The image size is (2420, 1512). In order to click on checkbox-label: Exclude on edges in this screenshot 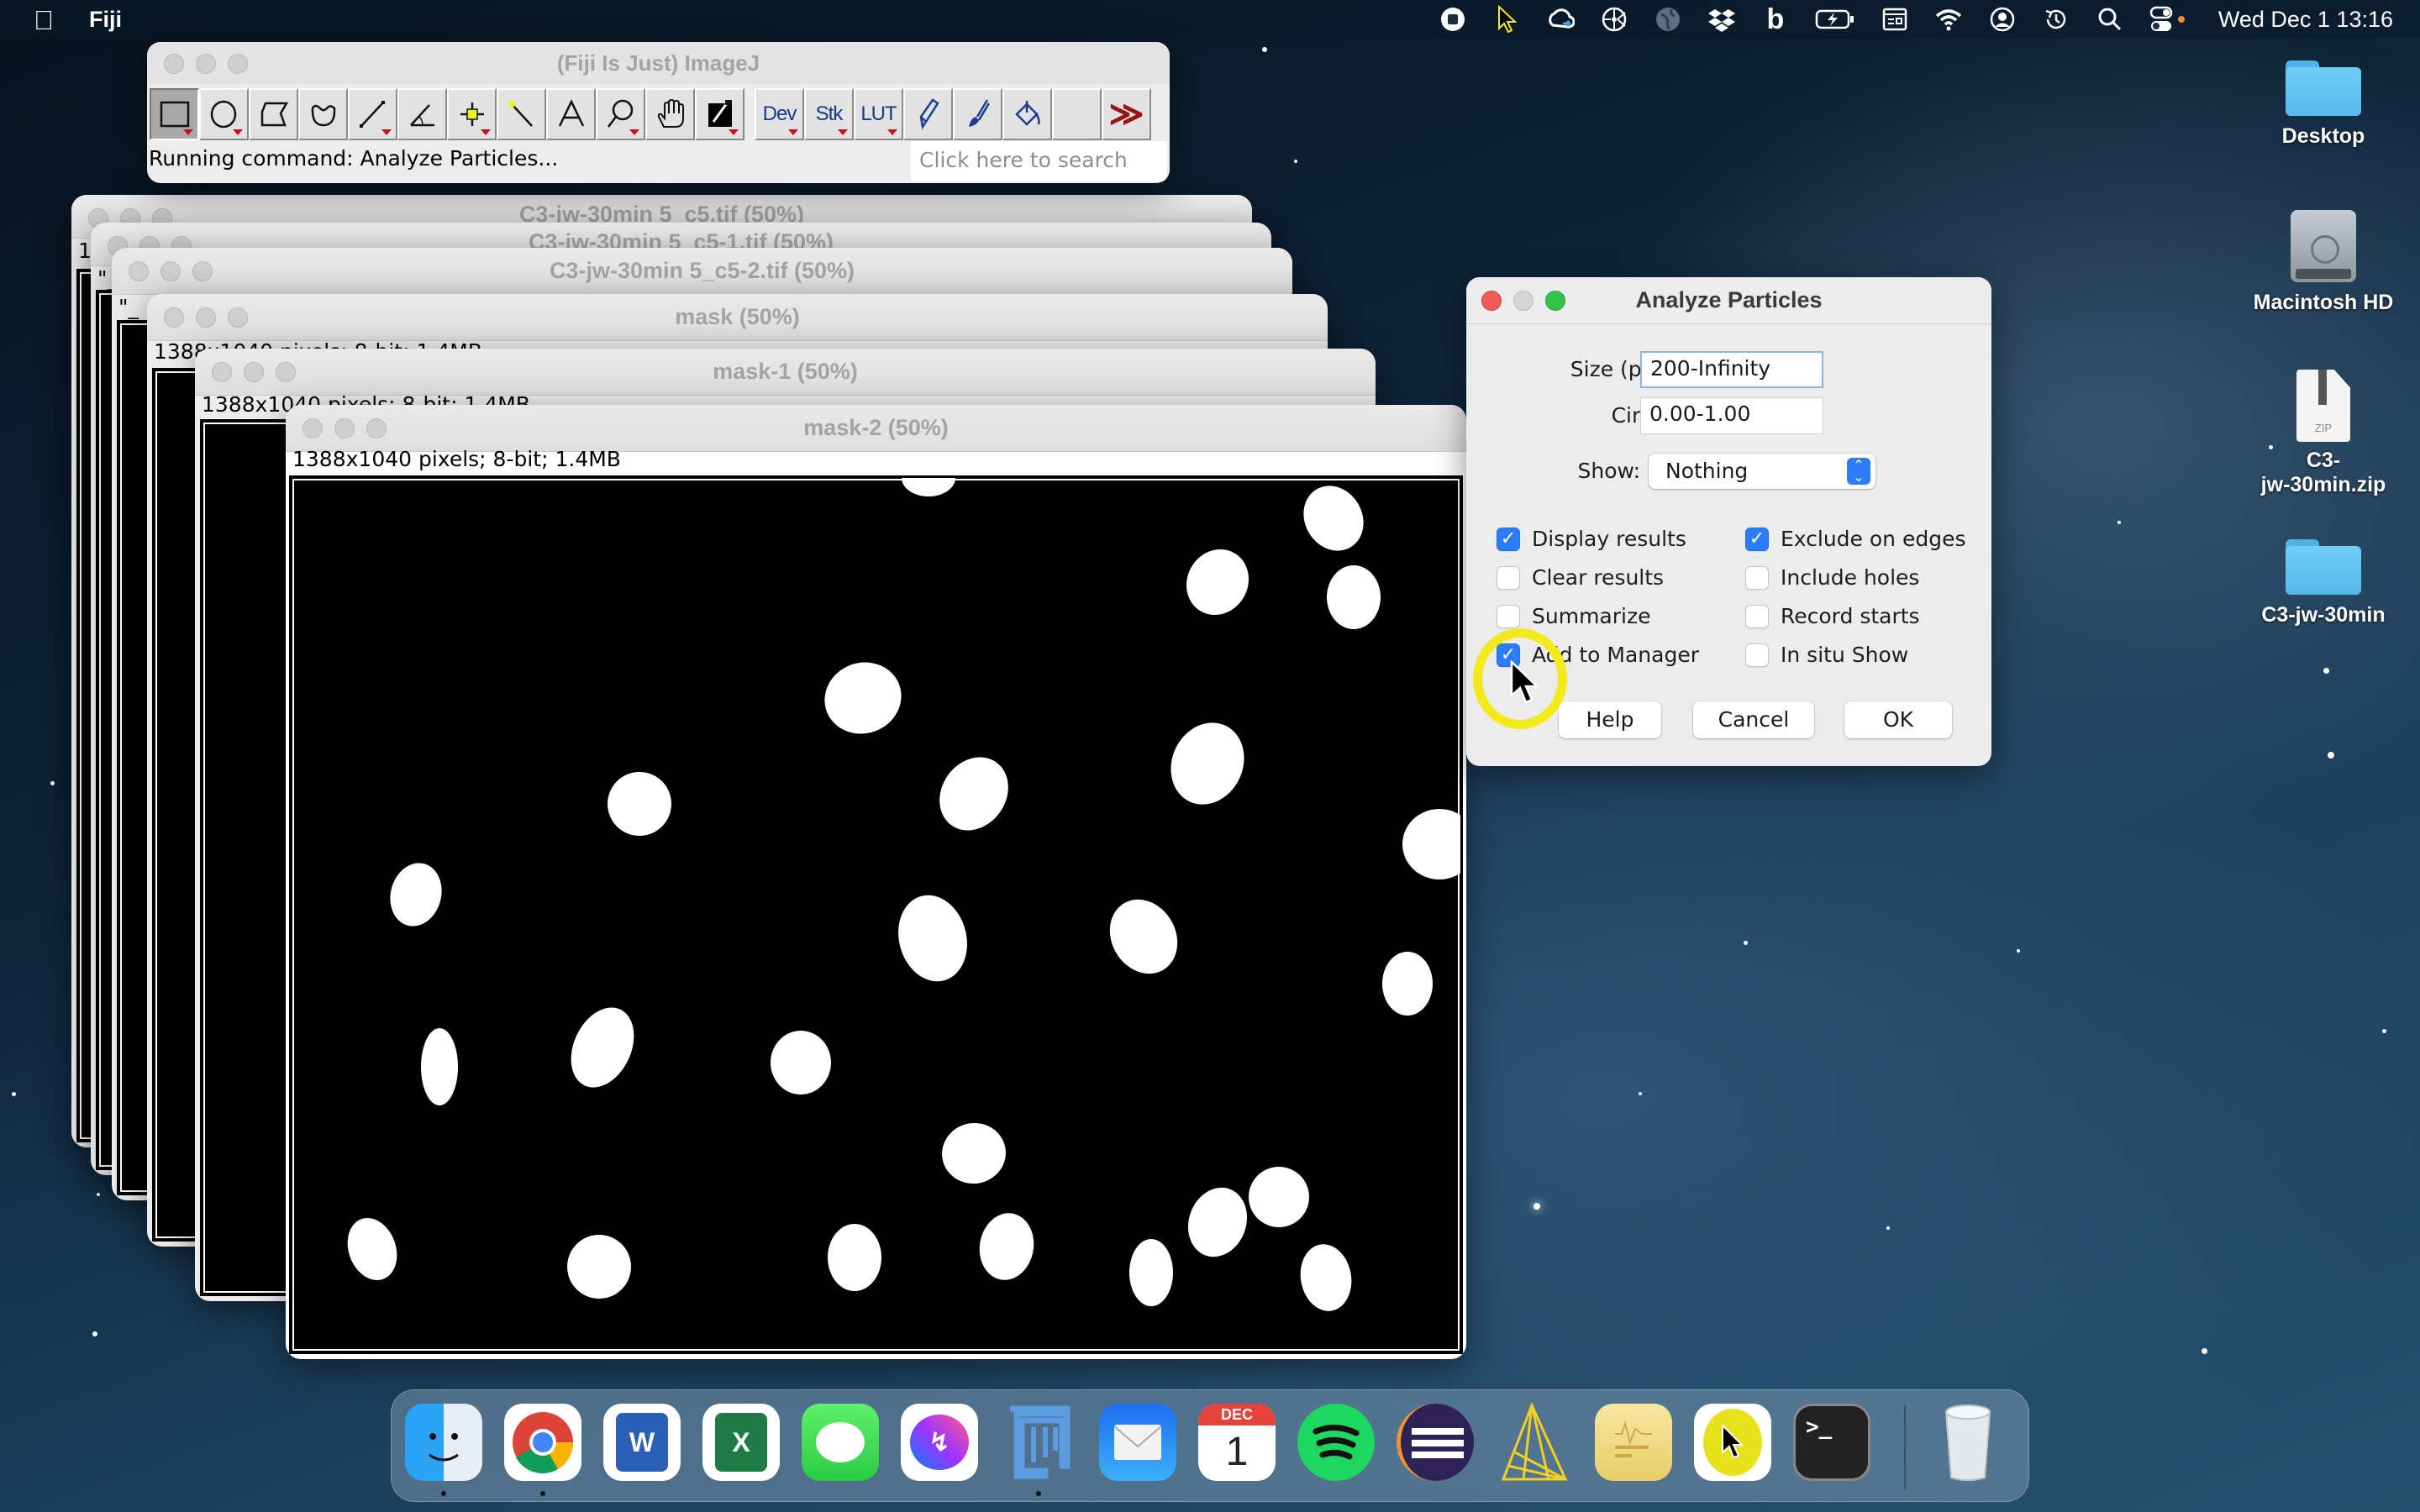, I will do `click(1873, 539)`.